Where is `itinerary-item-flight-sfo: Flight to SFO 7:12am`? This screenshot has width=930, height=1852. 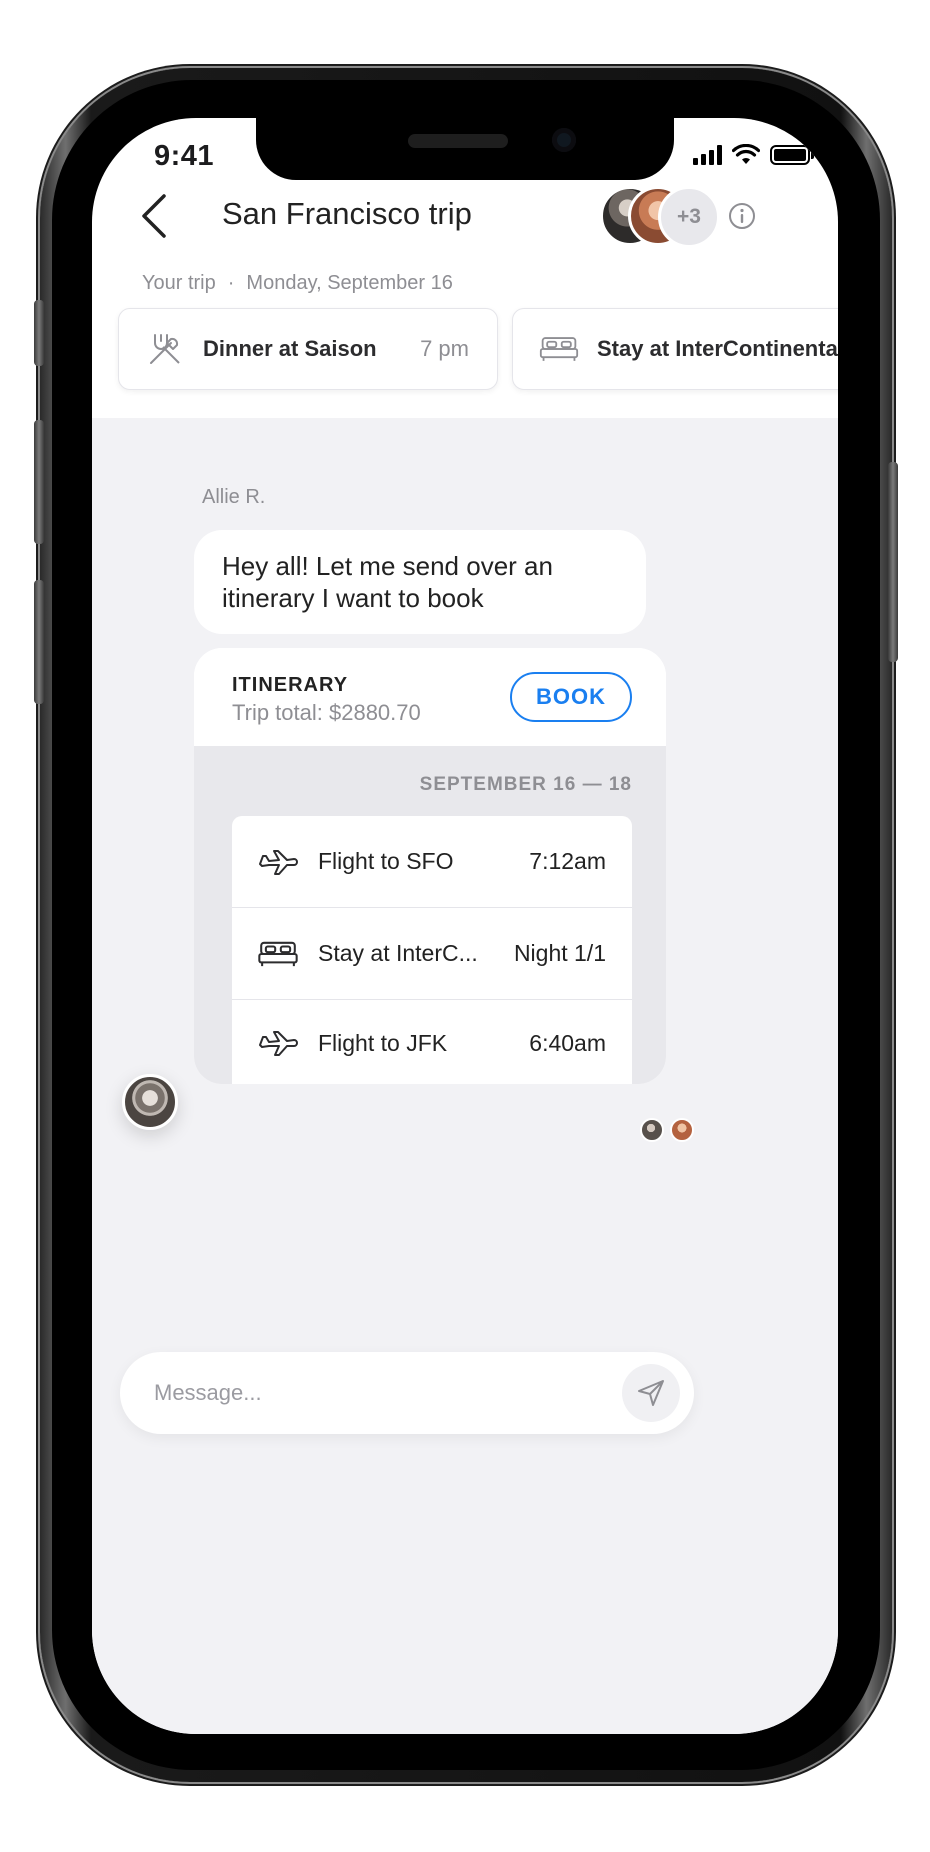 itinerary-item-flight-sfo: Flight to SFO 7:12am is located at coordinates (432, 862).